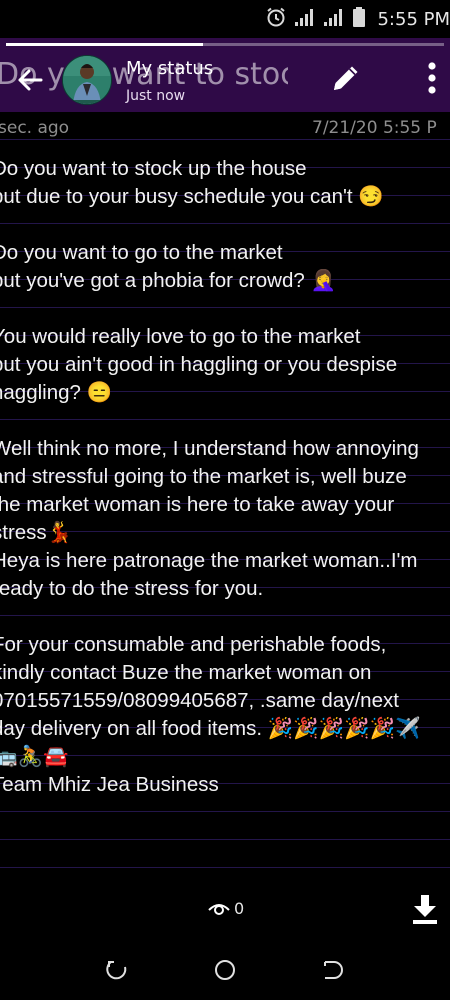 This screenshot has width=450, height=1000. I want to click on home-icon, so click(225, 970).